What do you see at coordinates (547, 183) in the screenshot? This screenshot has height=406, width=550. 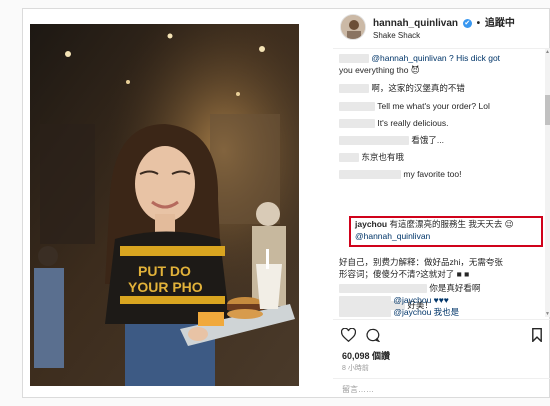 I see `comments-scrollbar: ▲ ▼` at bounding box center [547, 183].